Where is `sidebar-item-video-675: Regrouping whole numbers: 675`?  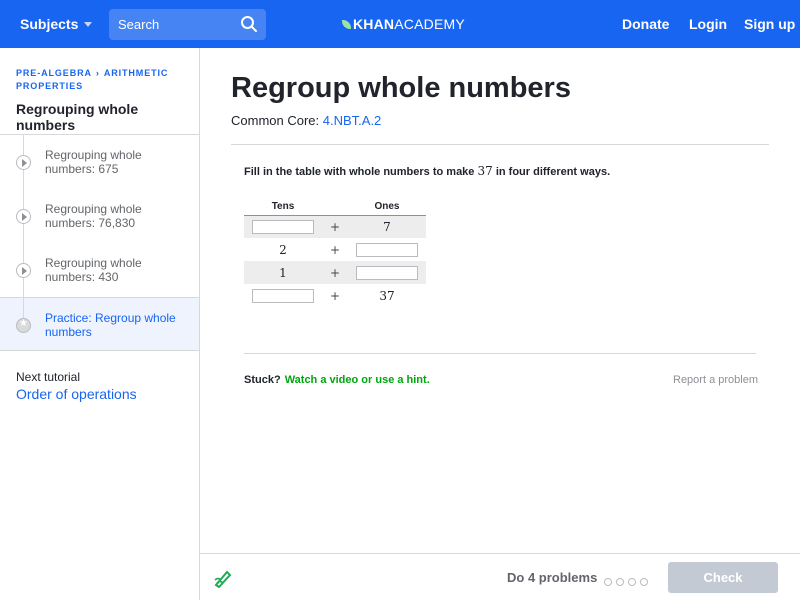
sidebar-item-video-675: Regrouping whole numbers: 675 is located at coordinates (99, 162).